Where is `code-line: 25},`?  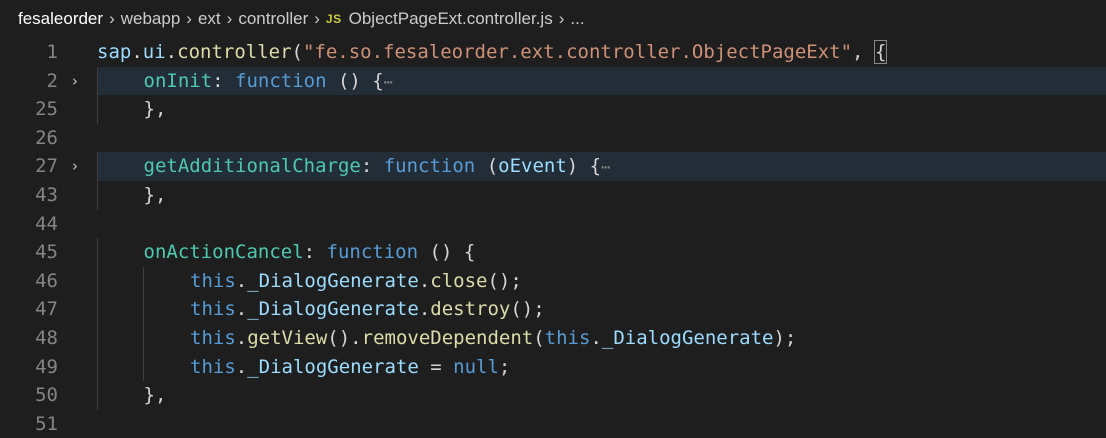
code-line: 25}, is located at coordinates (553, 109).